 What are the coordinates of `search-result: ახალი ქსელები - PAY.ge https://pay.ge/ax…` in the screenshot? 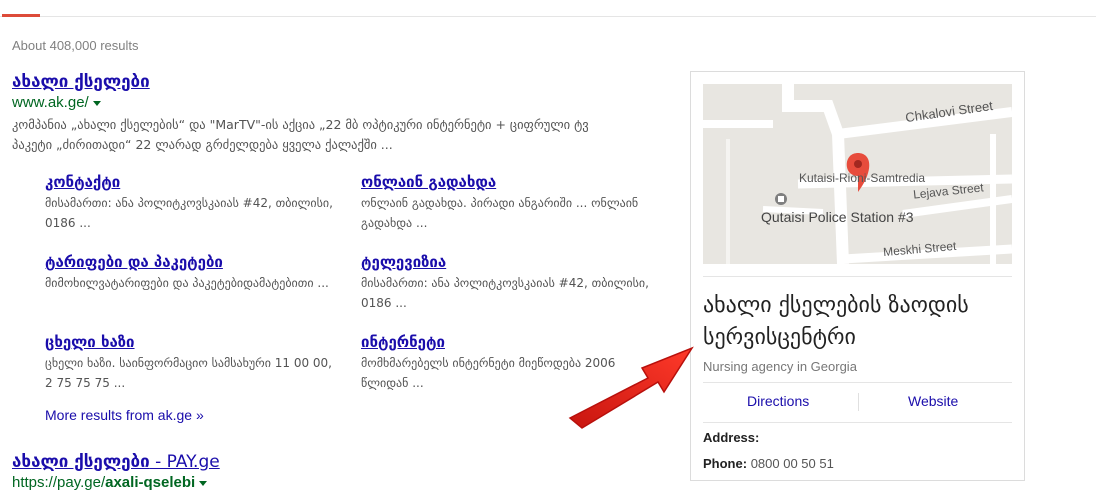 It's located at (116, 471).